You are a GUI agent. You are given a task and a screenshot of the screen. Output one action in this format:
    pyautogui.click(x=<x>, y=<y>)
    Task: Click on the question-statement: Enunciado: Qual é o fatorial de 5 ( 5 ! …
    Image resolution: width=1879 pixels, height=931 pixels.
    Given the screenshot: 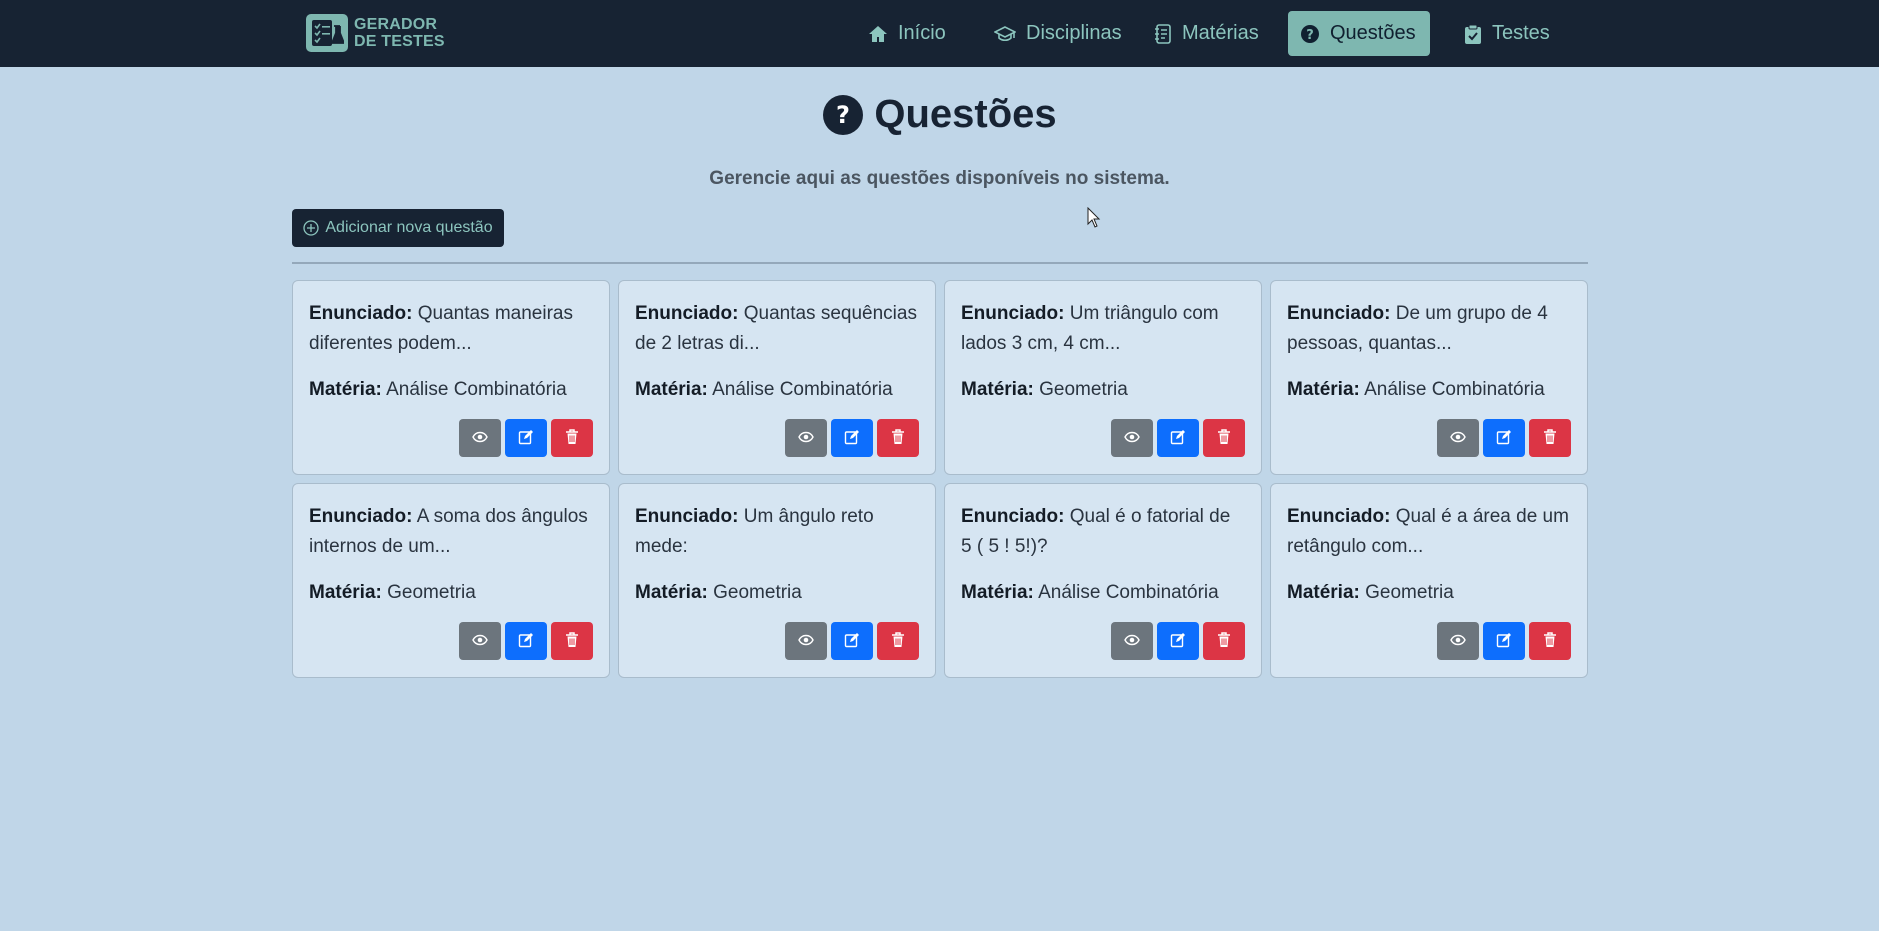 What is the action you would take?
    pyautogui.click(x=1103, y=532)
    